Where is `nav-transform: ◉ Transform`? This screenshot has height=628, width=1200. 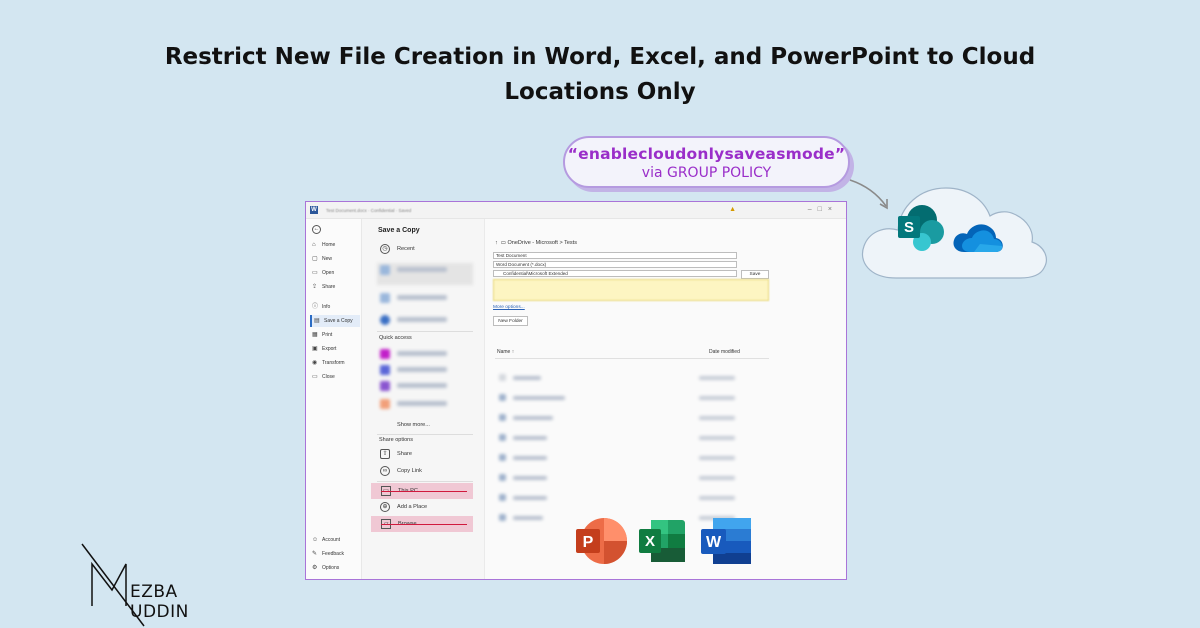 nav-transform: ◉ Transform is located at coordinates (335, 363).